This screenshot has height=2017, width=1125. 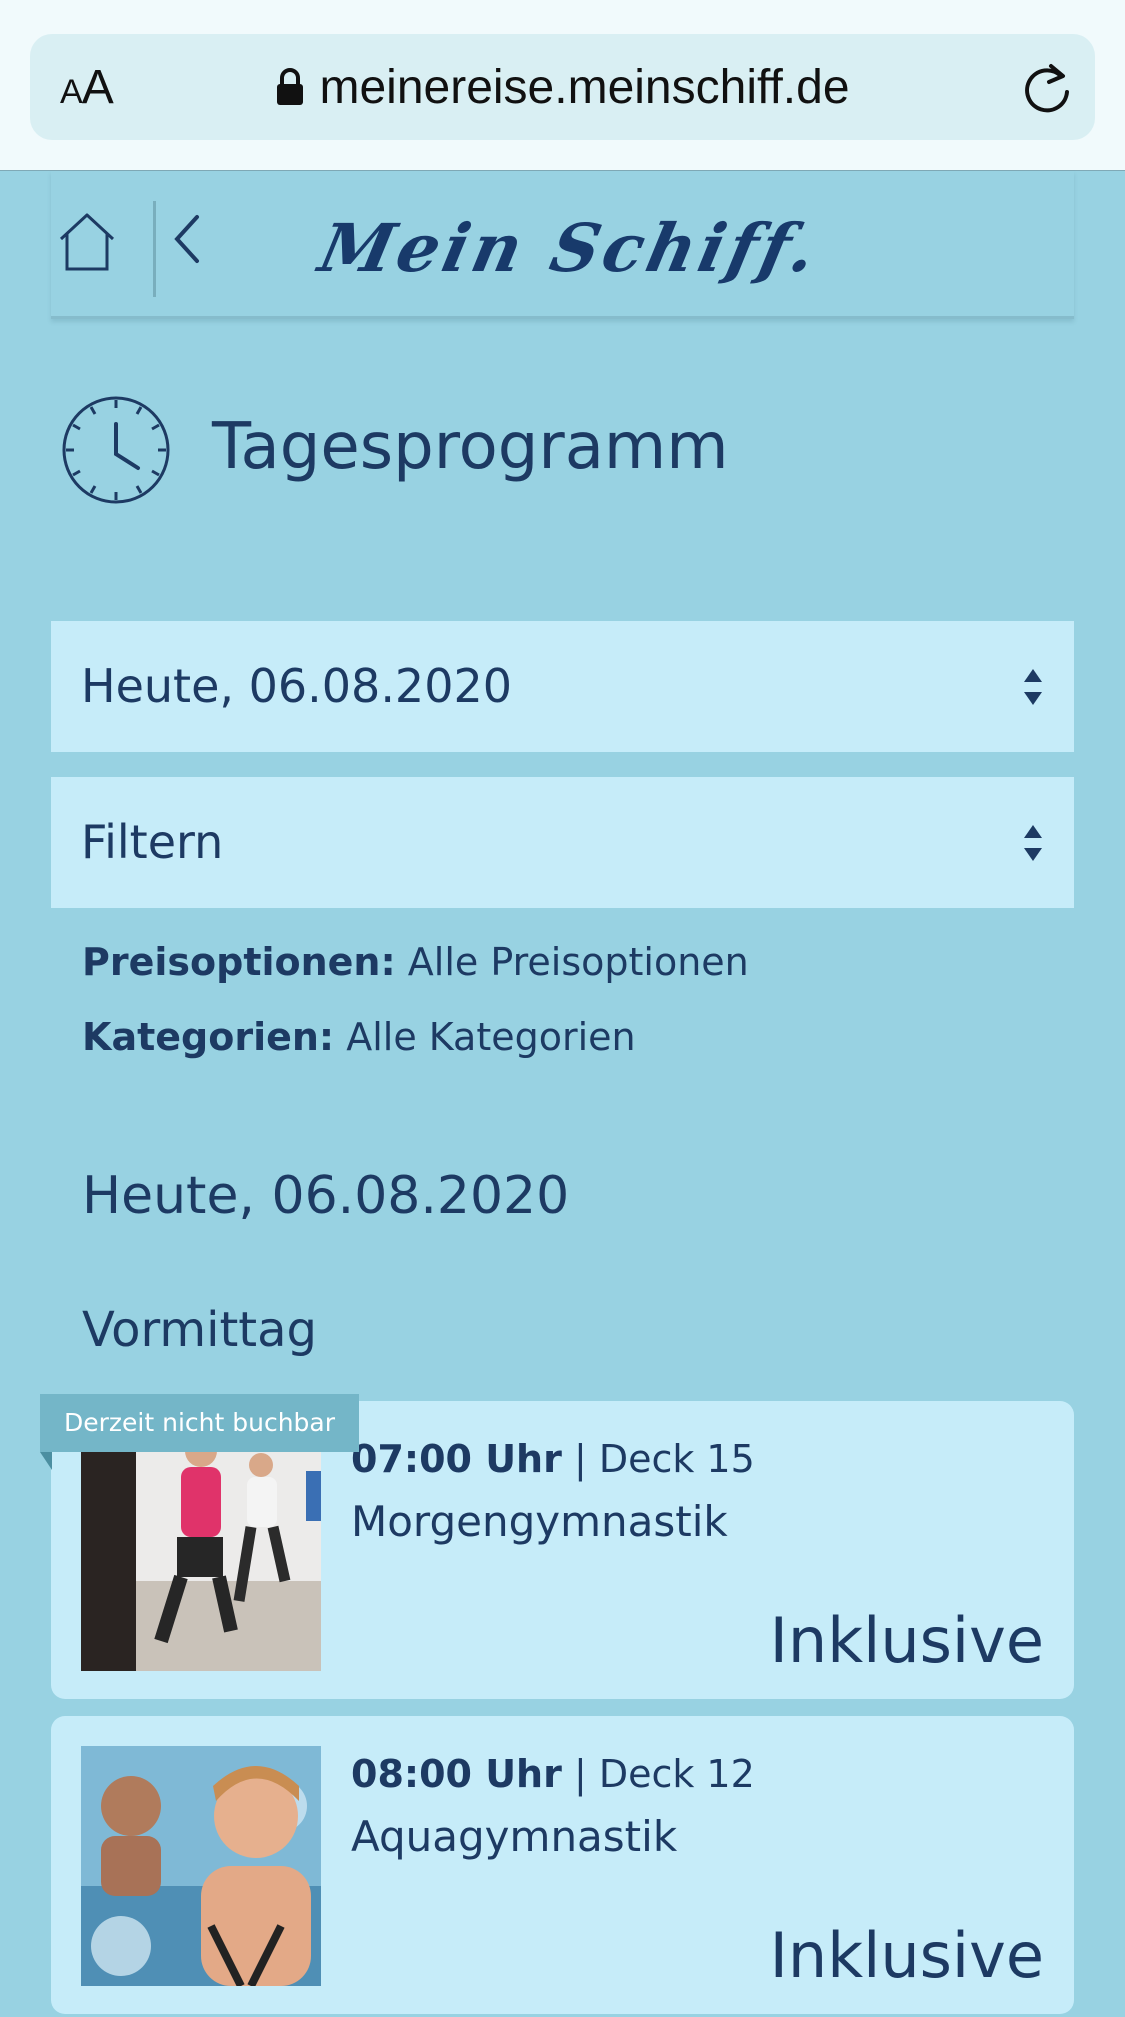 I want to click on badge-fold, so click(x=46, y=1461).